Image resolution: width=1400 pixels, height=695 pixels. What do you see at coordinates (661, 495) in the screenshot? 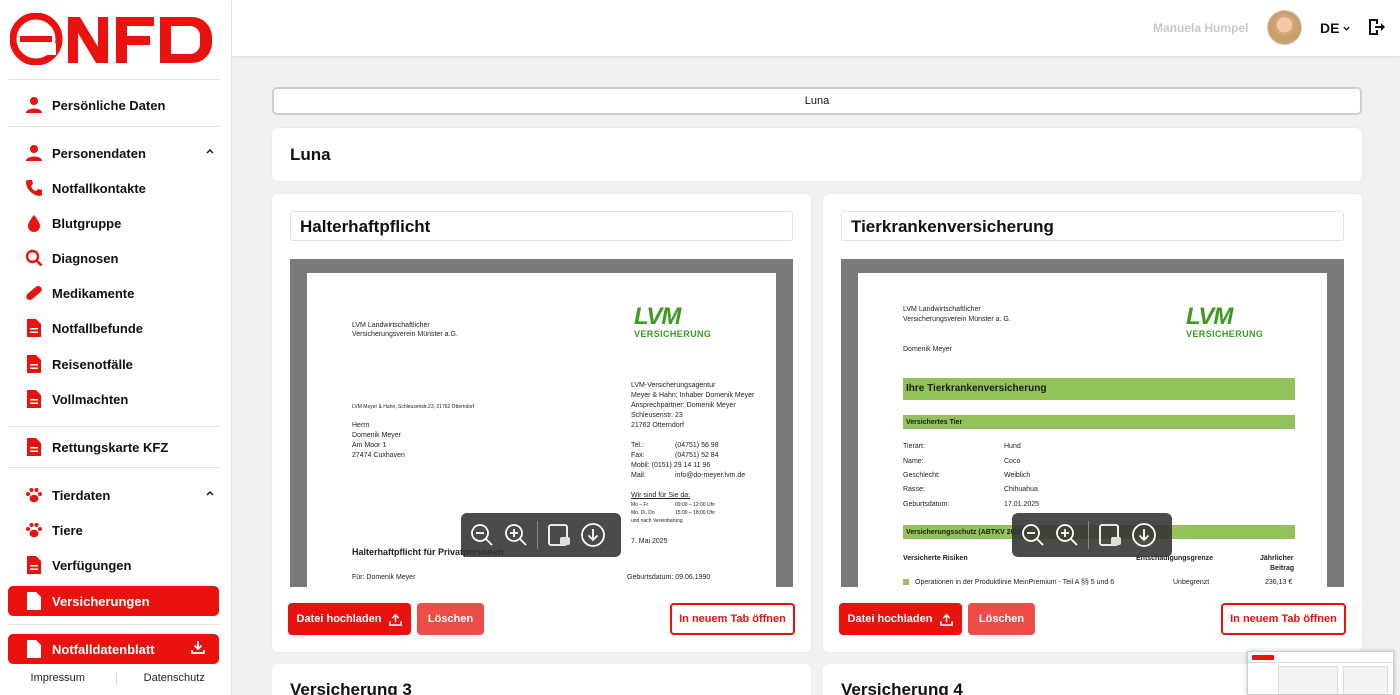
I see `doc-hours-title: Wir sind für Sie da:` at bounding box center [661, 495].